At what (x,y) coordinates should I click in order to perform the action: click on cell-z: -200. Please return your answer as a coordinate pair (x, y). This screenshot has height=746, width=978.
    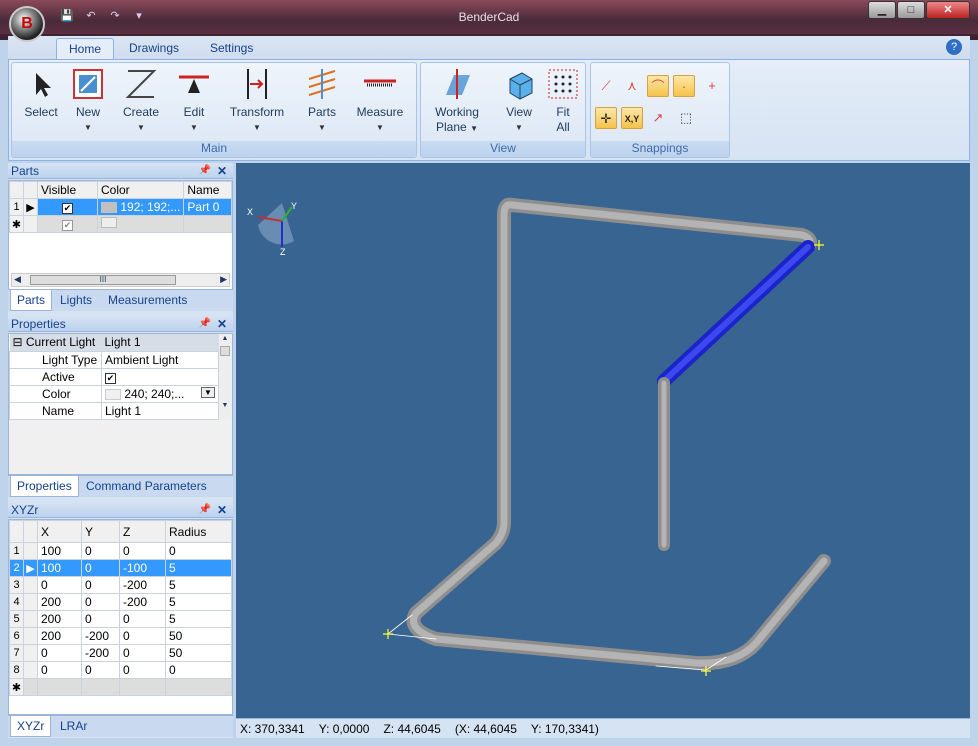
    Looking at the image, I should click on (142, 585).